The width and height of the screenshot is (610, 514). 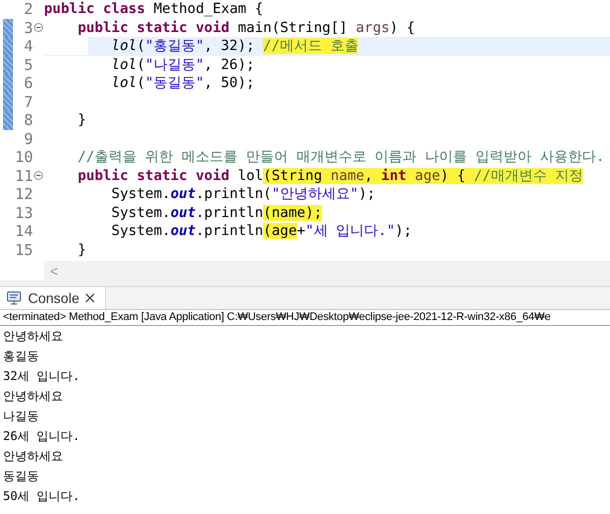 What do you see at coordinates (327, 270) in the screenshot?
I see `horizontal-scrollbar: <` at bounding box center [327, 270].